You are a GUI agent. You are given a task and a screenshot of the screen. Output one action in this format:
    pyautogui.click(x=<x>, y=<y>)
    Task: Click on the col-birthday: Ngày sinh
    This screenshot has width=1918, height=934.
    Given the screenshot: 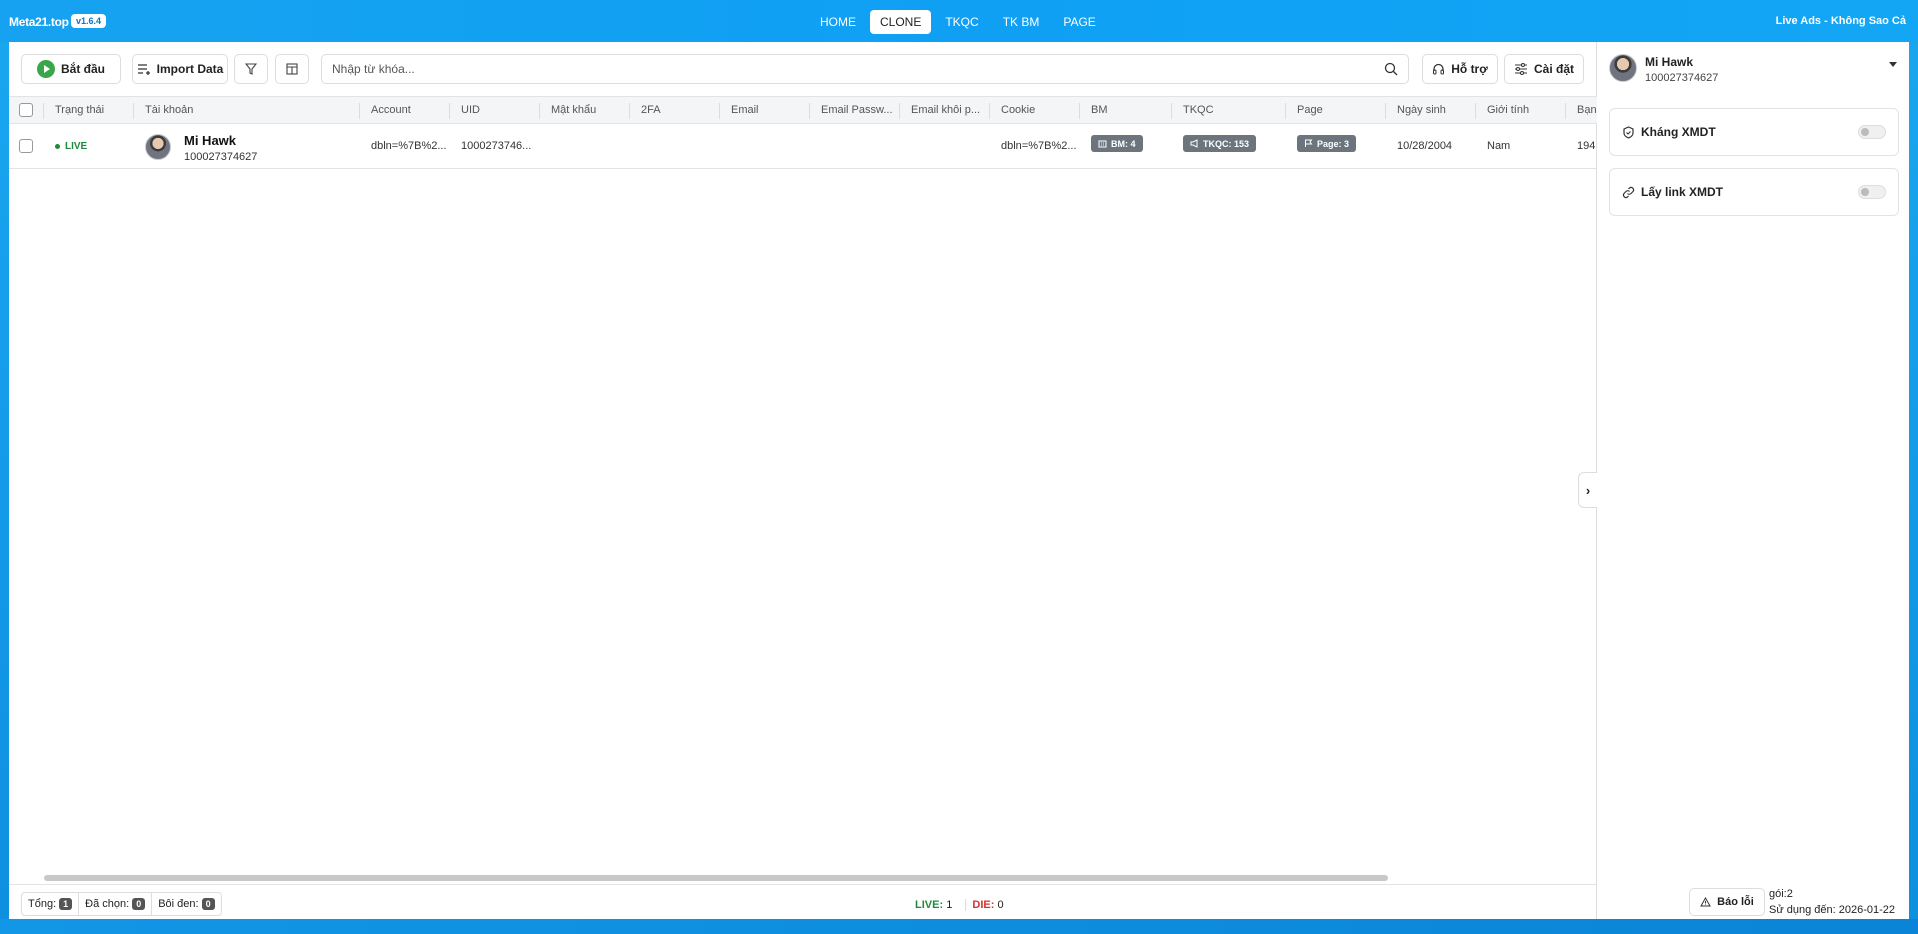 What is the action you would take?
    pyautogui.click(x=1421, y=110)
    